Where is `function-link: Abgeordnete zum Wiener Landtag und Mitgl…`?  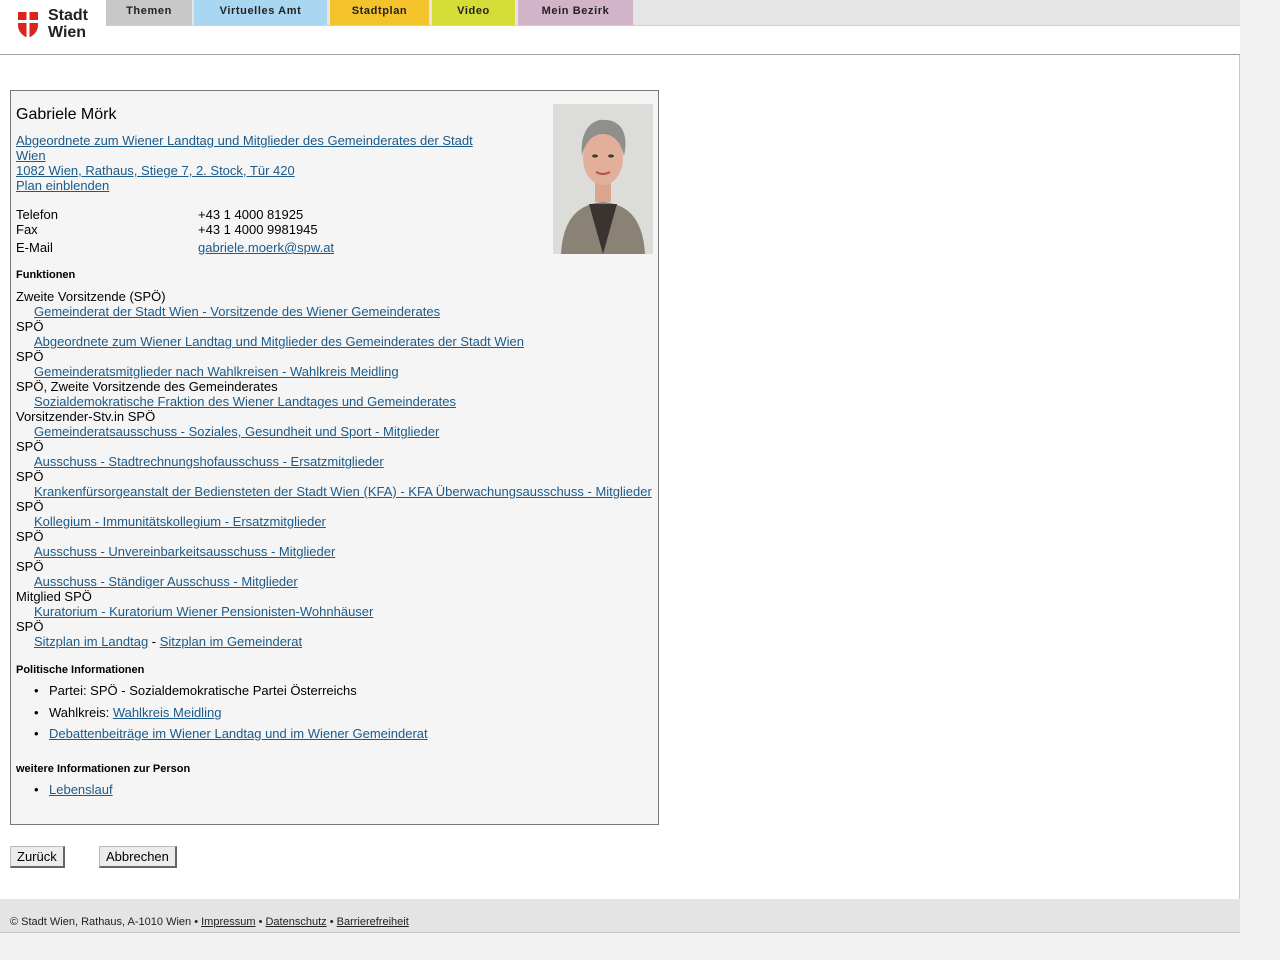
function-link: Abgeordnete zum Wiener Landtag und Mitgl… is located at coordinates (279, 341).